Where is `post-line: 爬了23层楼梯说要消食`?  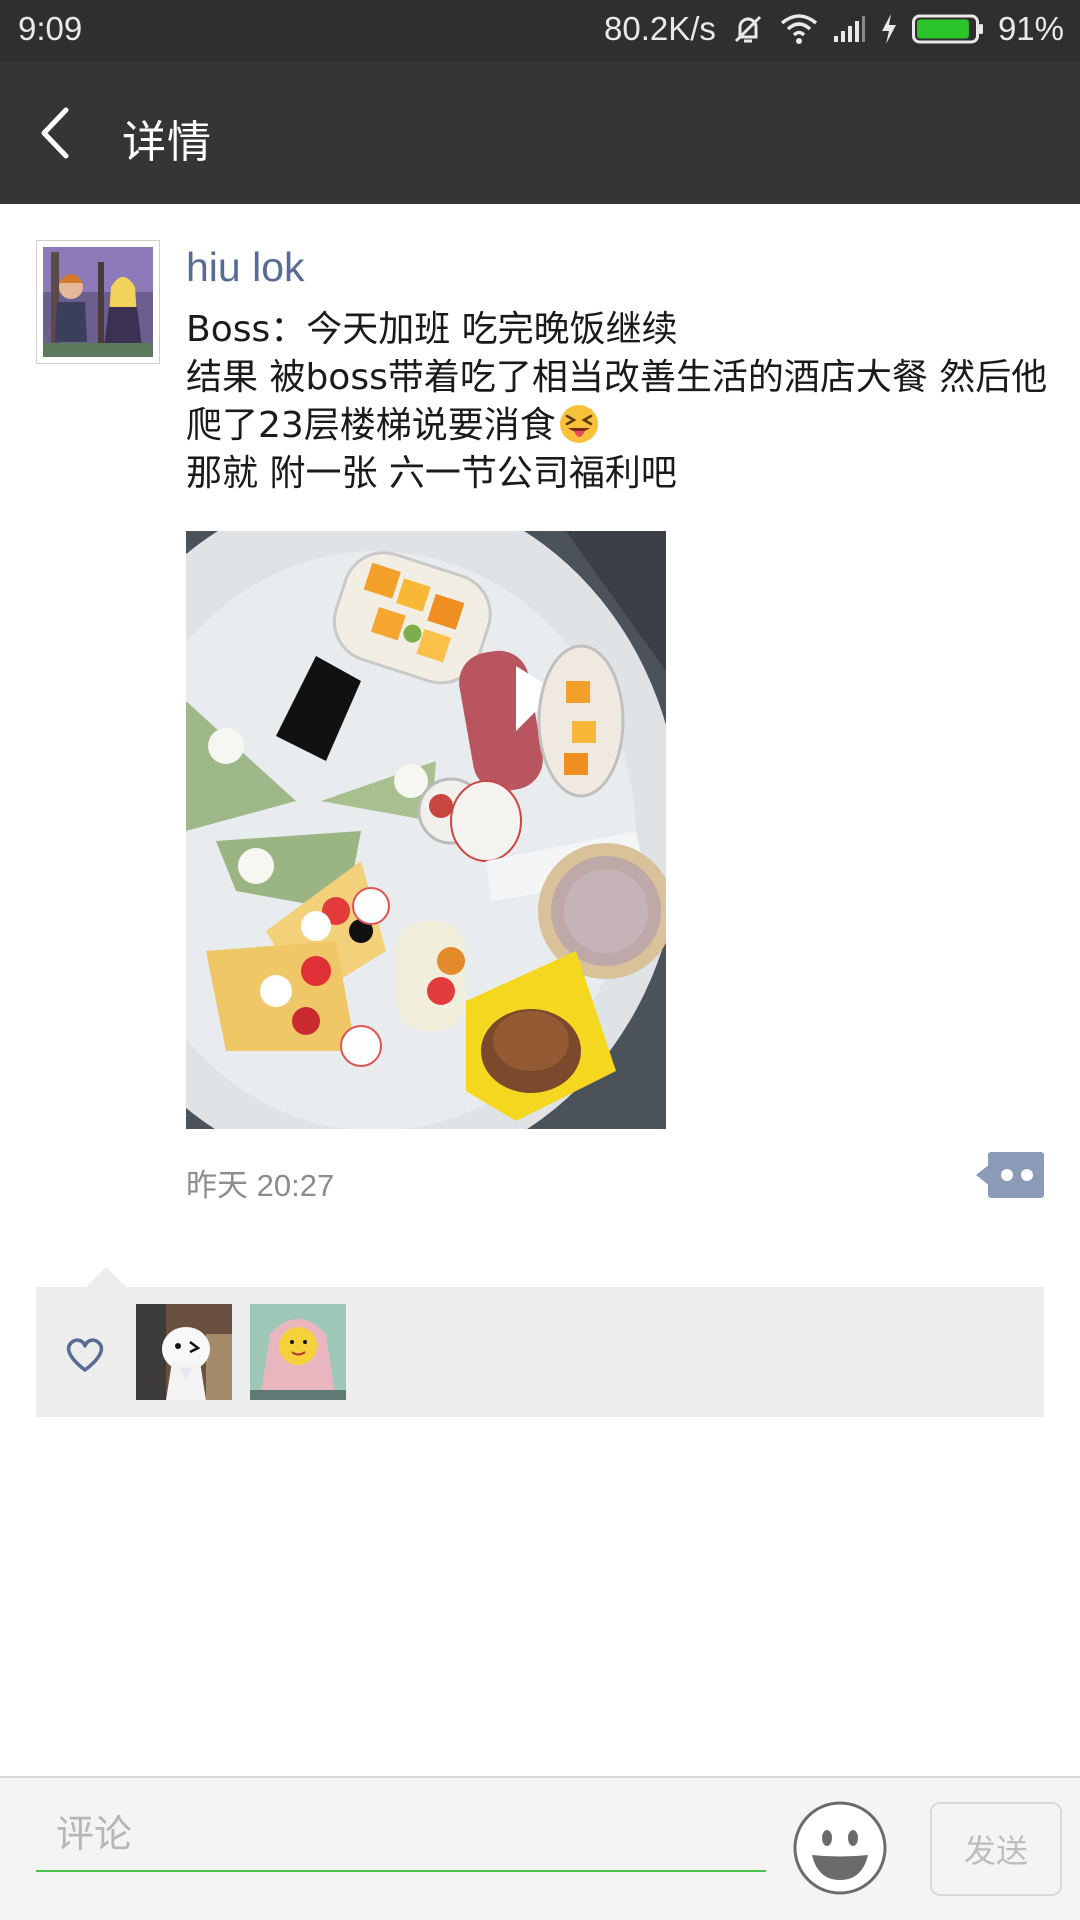 post-line: 爬了23层楼梯说要消食 is located at coordinates (621, 426).